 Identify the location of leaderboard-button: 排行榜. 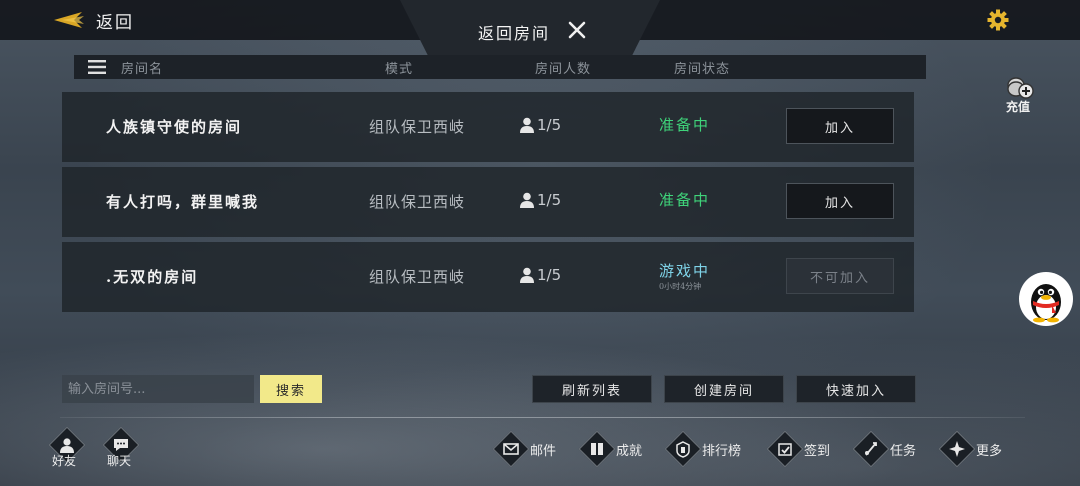
(708, 450).